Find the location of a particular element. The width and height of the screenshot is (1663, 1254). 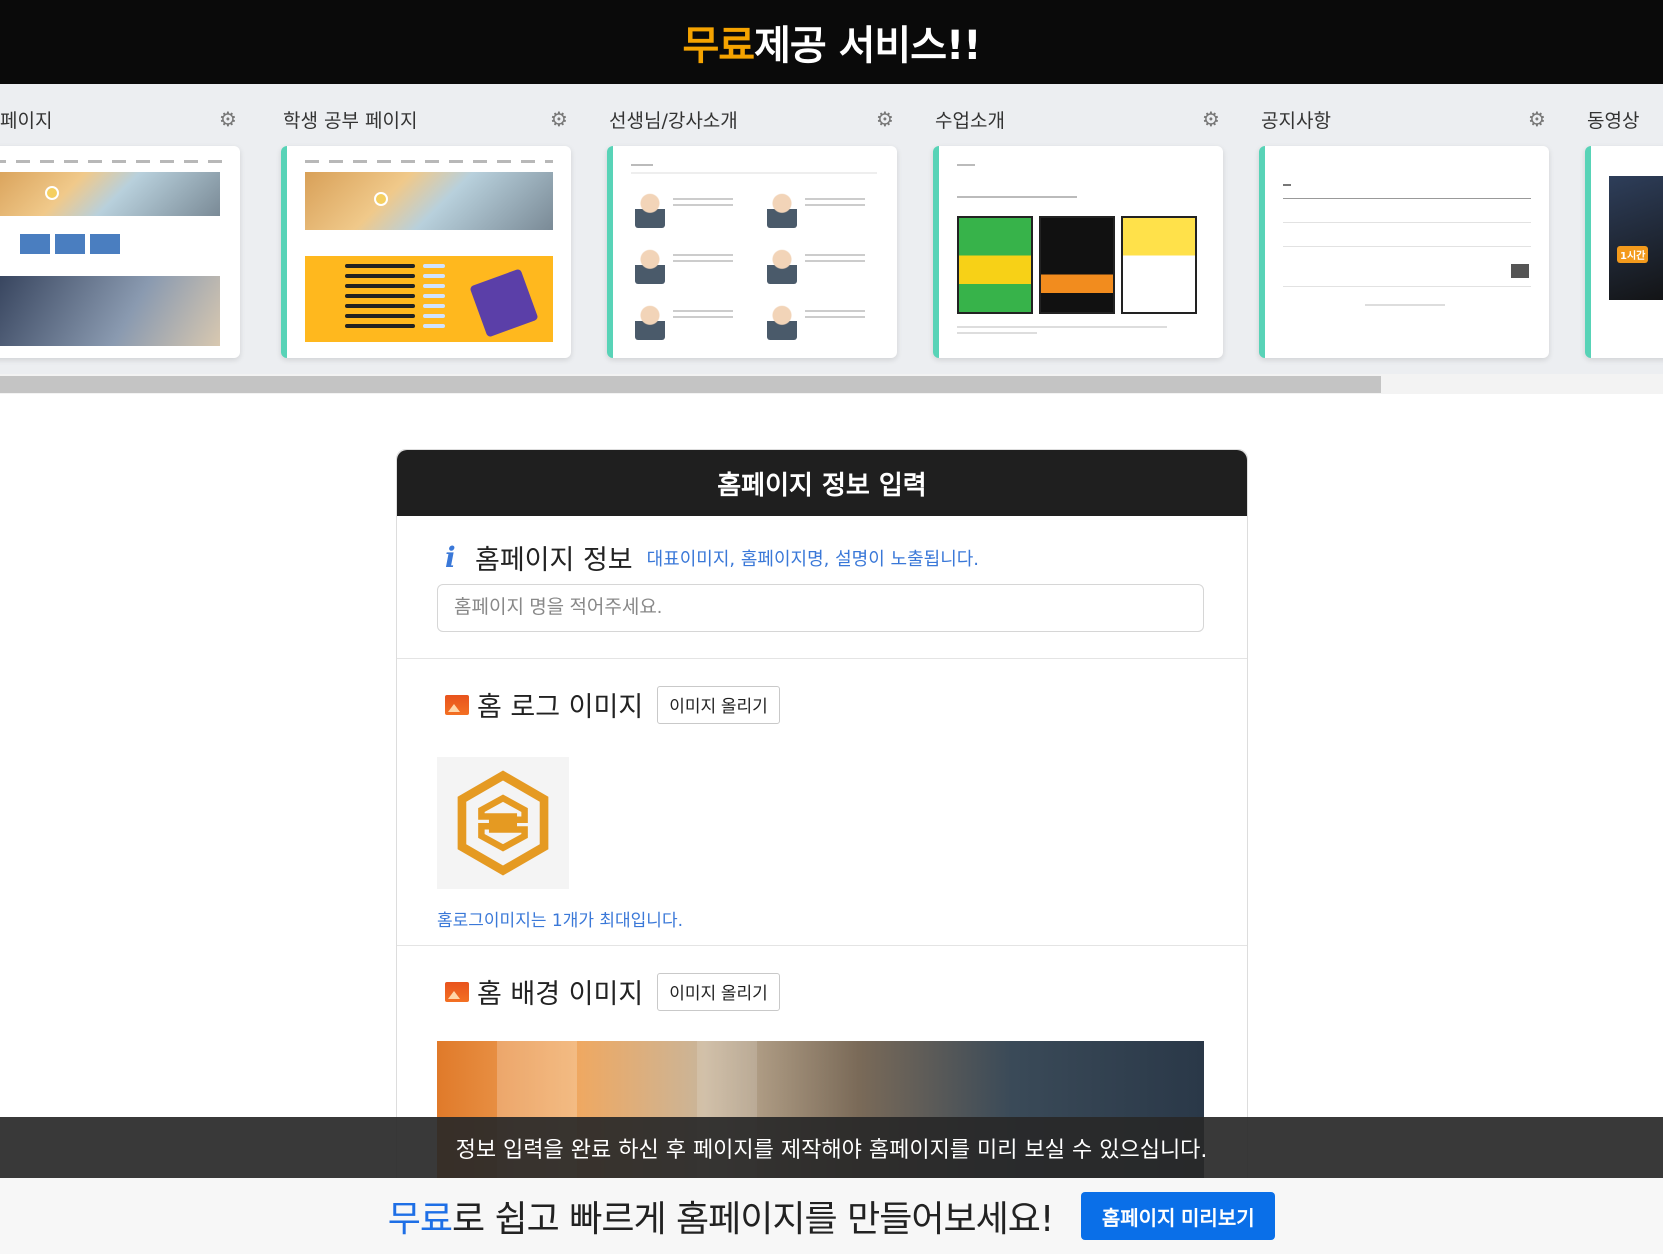

cta-text: 무료로 쉽고 빠르게 홈페이지를 만들어보세요! is located at coordinates (721, 1216).